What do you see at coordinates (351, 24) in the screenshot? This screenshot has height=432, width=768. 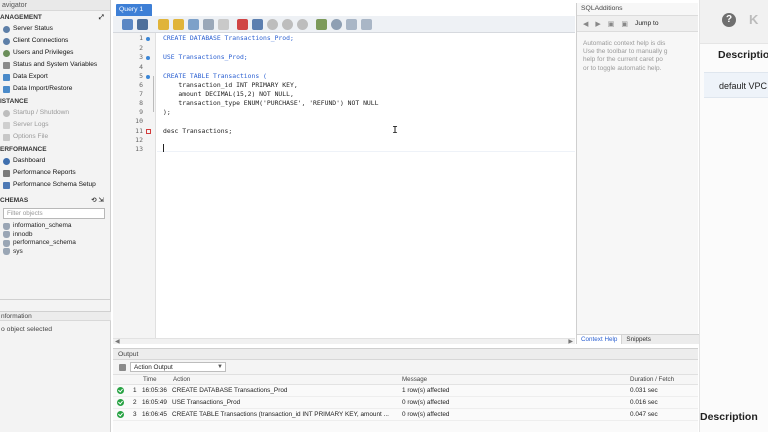 I see `invisible-chars-icon` at bounding box center [351, 24].